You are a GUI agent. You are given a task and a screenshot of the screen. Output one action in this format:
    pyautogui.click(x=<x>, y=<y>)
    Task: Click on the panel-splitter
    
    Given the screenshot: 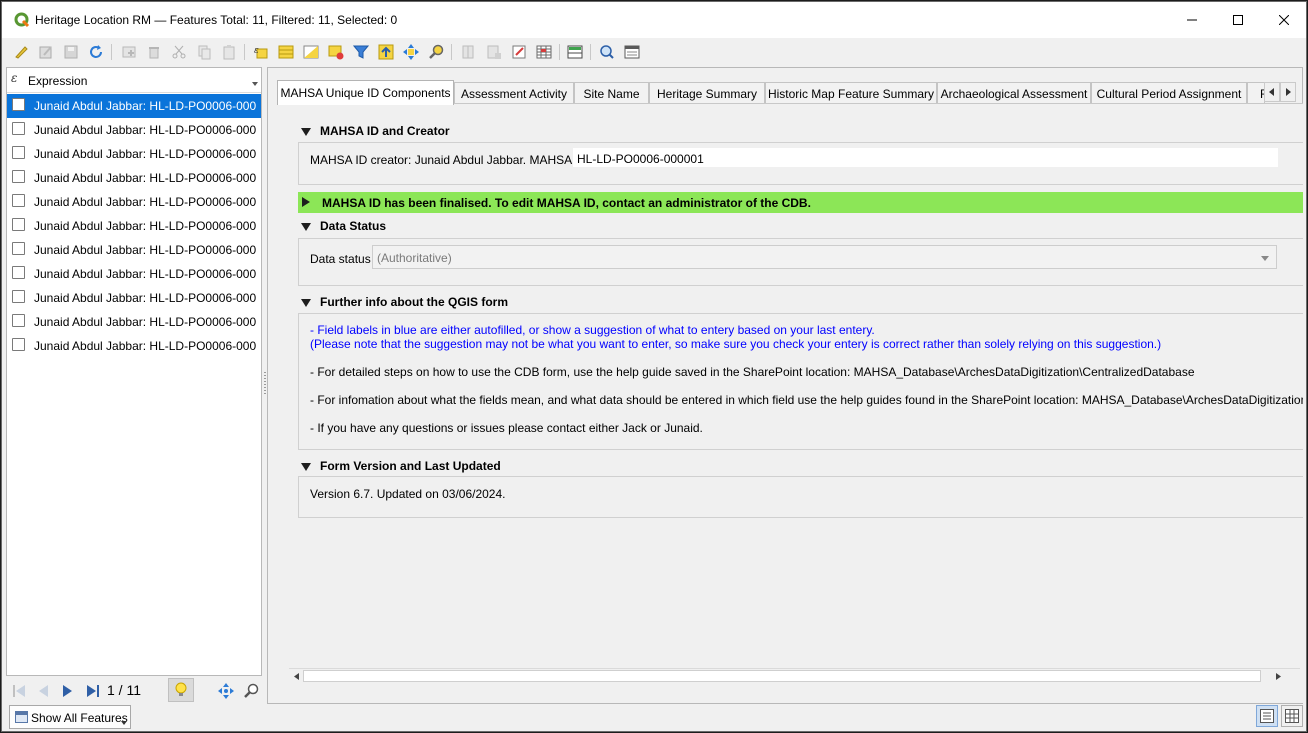 What is the action you would take?
    pyautogui.click(x=265, y=384)
    